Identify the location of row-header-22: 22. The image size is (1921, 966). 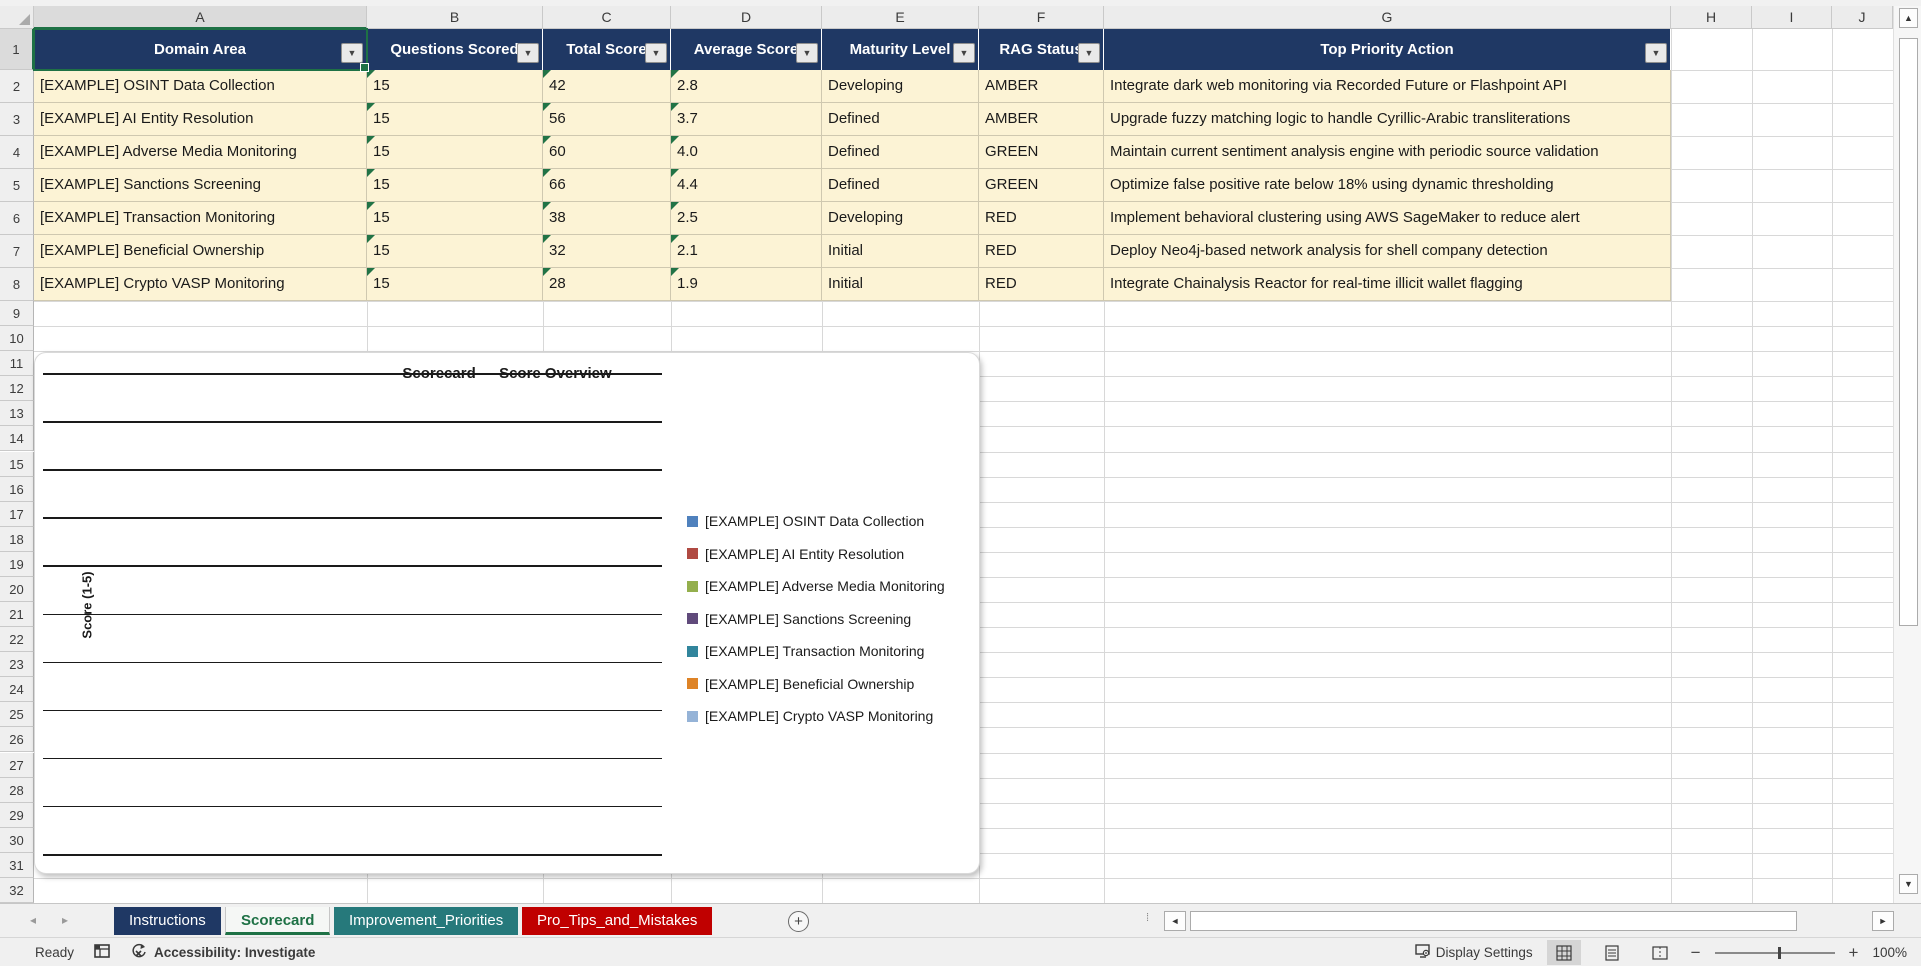
(17, 640).